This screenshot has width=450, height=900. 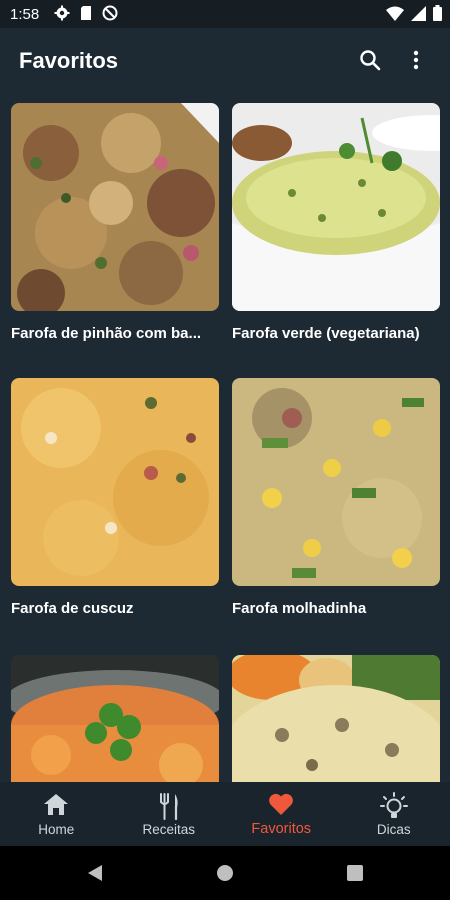 I want to click on nav-item-favoritos: Favoritos, so click(x=281, y=814).